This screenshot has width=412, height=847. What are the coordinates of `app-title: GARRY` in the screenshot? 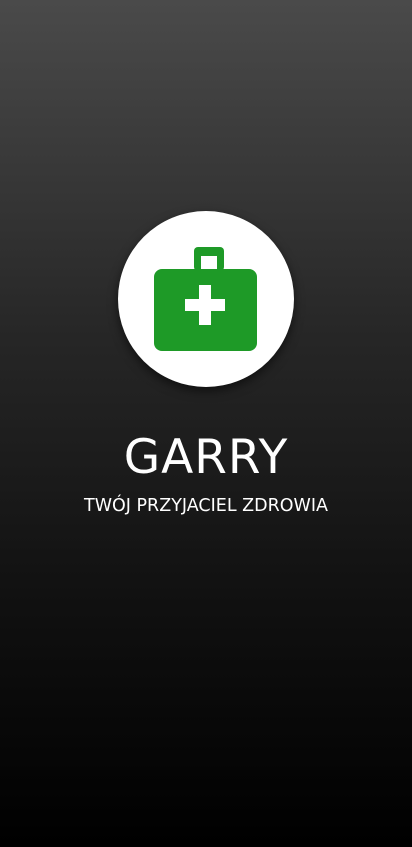 It's located at (206, 457).